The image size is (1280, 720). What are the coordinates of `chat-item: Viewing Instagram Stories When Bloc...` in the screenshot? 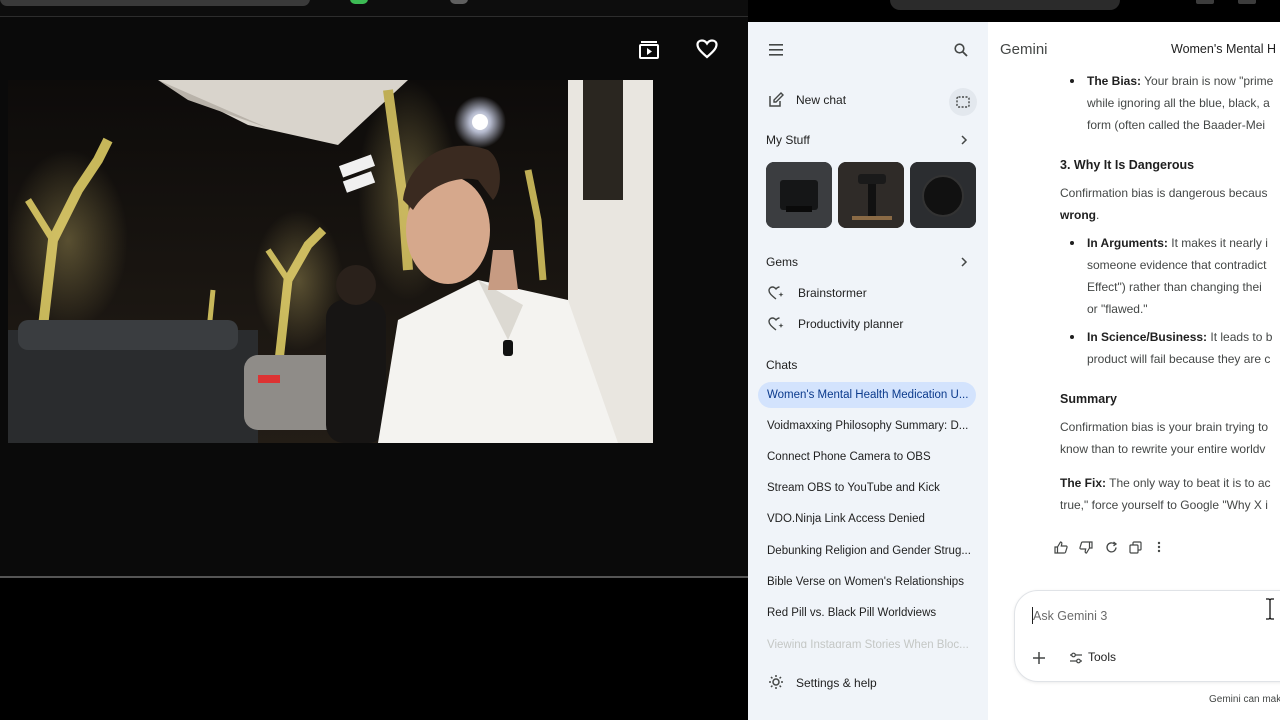 It's located at (867, 640).